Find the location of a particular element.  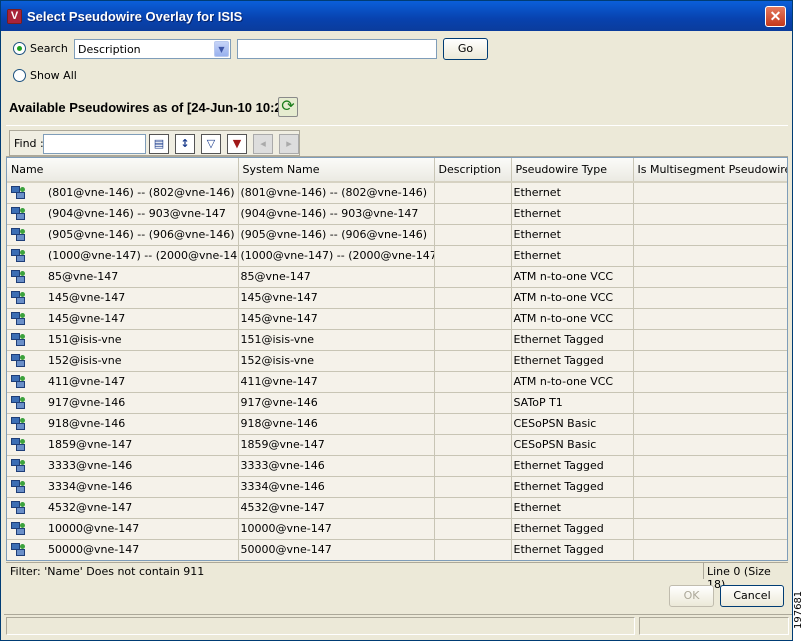

search-radio-label: Search is located at coordinates (49, 48).